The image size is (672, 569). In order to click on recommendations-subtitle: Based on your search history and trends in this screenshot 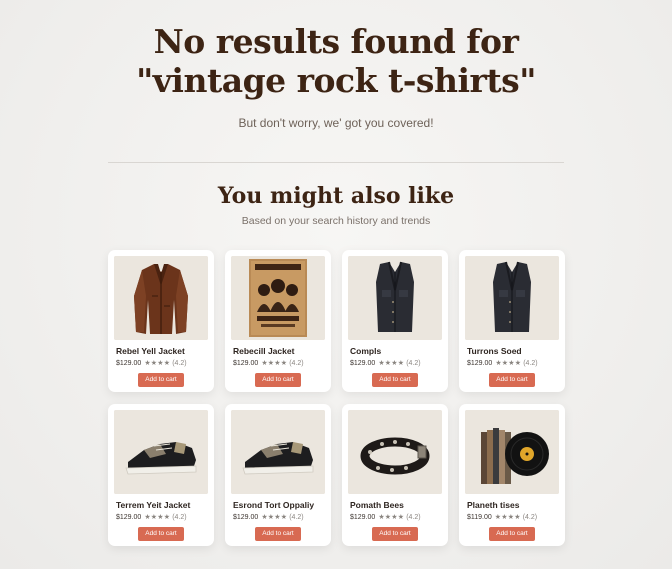, I will do `click(336, 221)`.